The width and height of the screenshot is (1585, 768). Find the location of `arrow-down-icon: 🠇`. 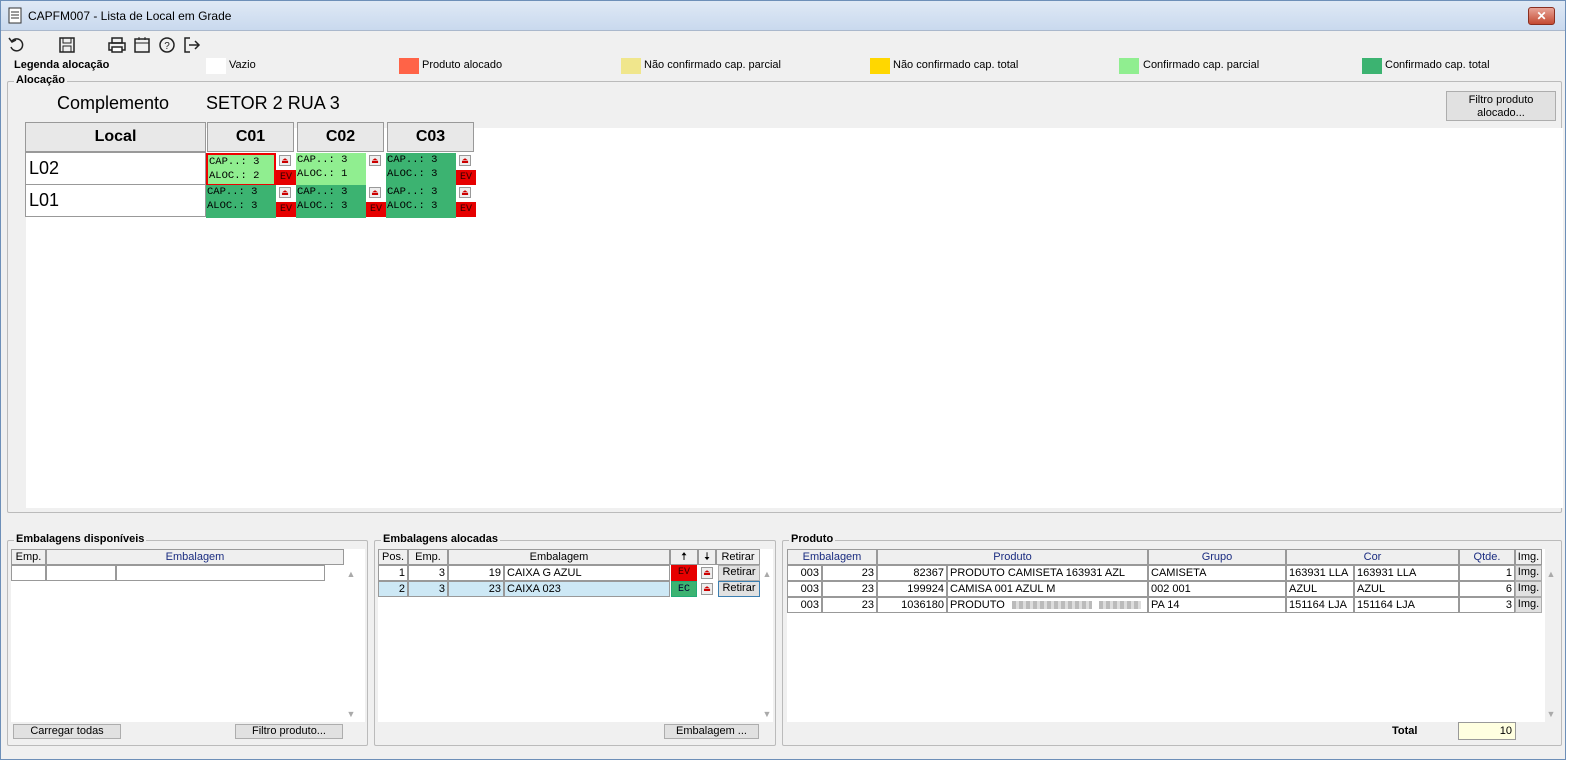

arrow-down-icon: 🠇 is located at coordinates (707, 557).